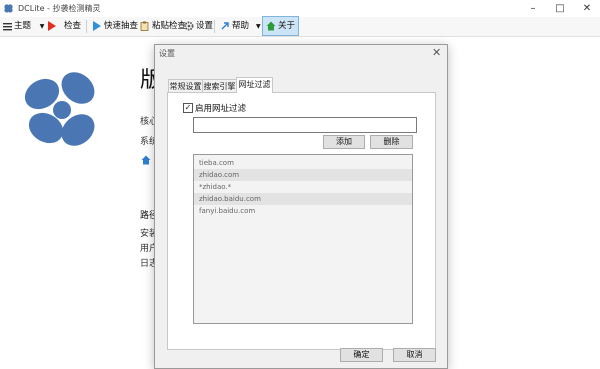 The image size is (600, 369). What do you see at coordinates (97, 25) in the screenshot?
I see `play-icon` at bounding box center [97, 25].